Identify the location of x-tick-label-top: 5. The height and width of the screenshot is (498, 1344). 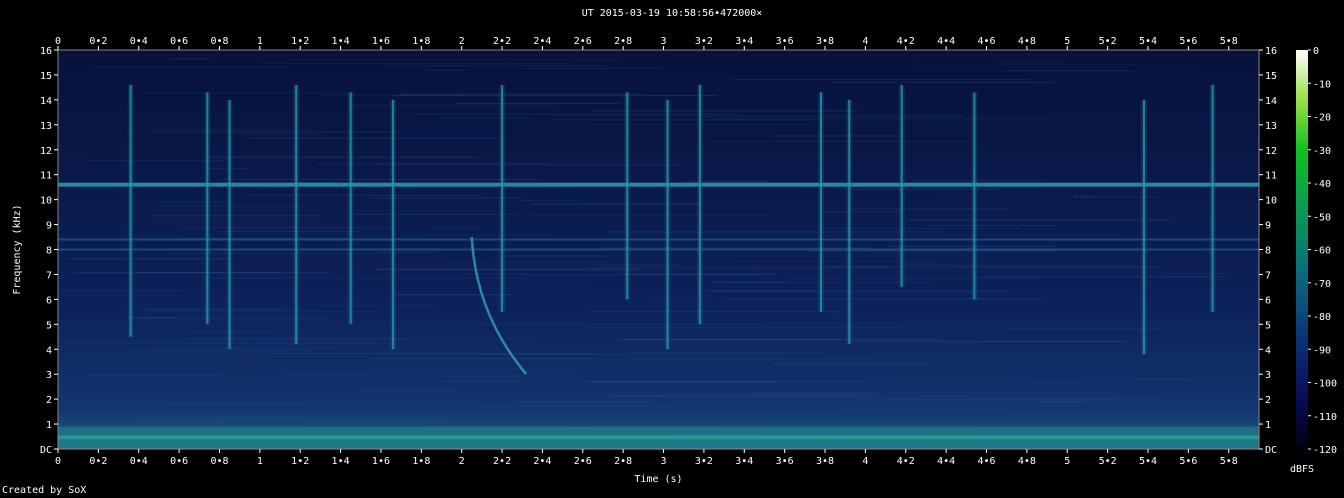
(1067, 41).